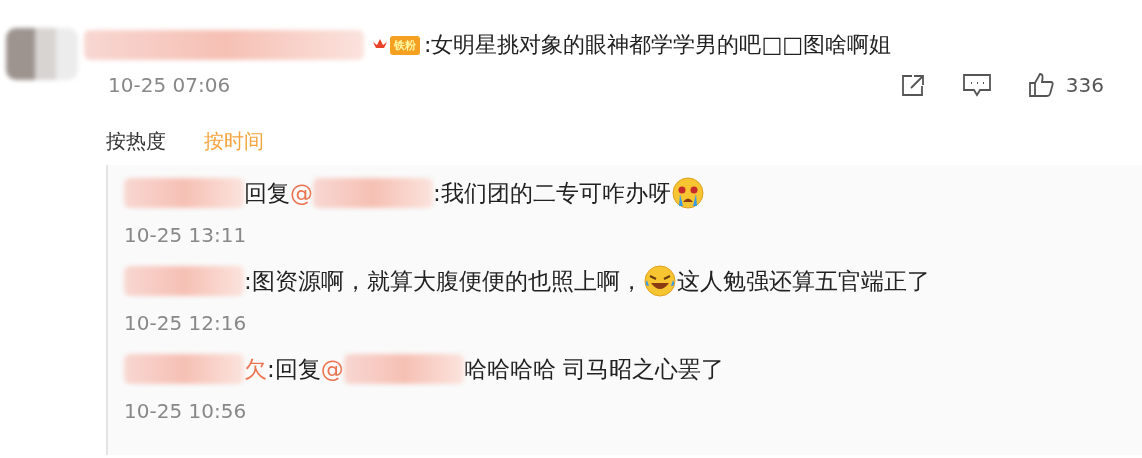  I want to click on crying-face-icon, so click(687, 193).